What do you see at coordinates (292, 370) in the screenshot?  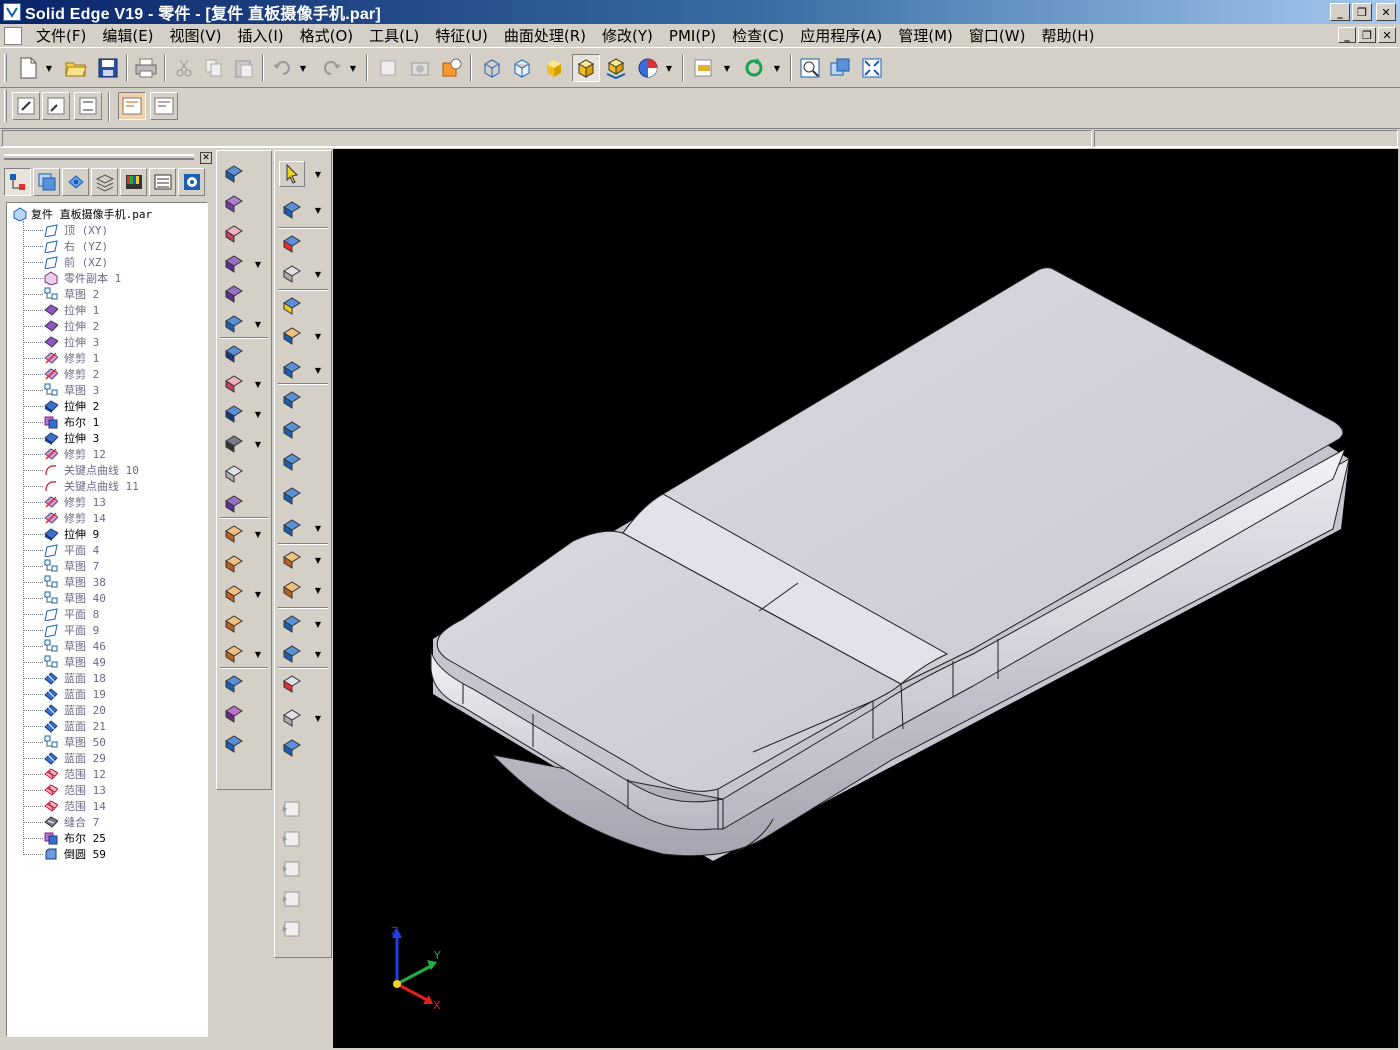 I see `extend-surface-icon` at bounding box center [292, 370].